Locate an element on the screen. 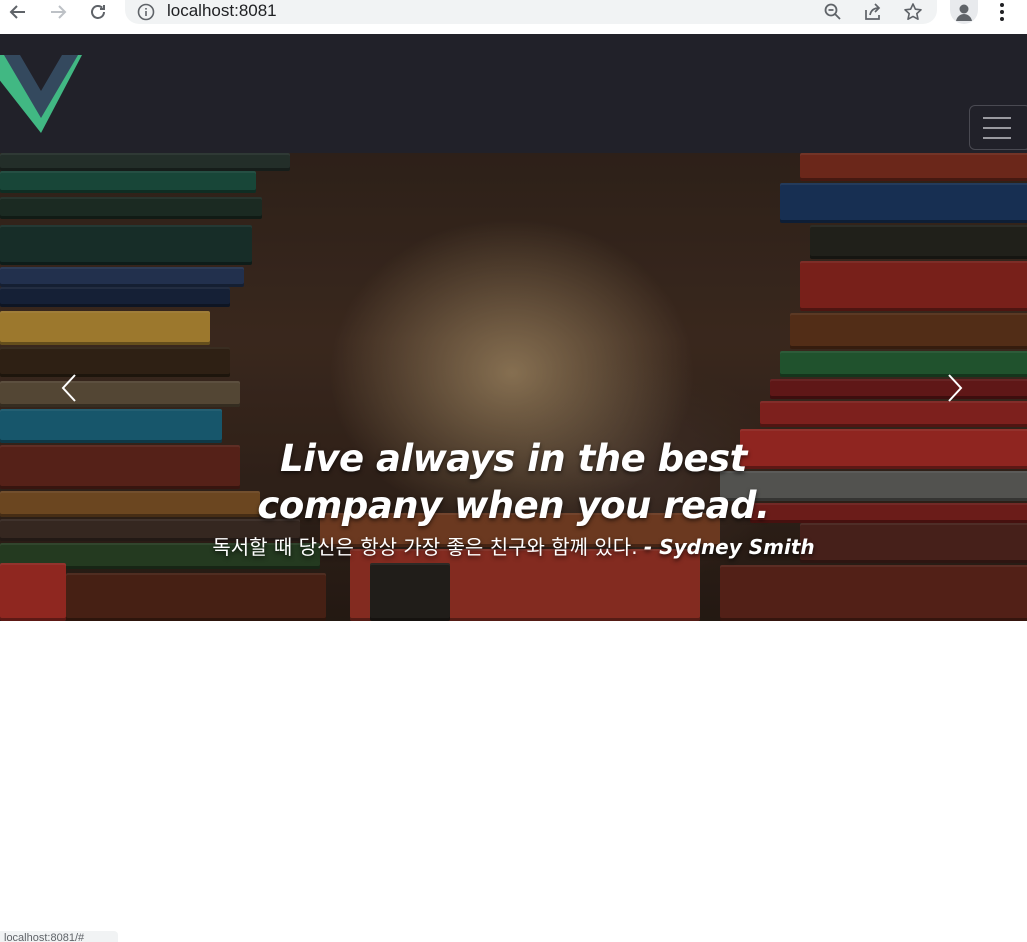 The image size is (1027, 942). reload-button is located at coordinates (98, 12).